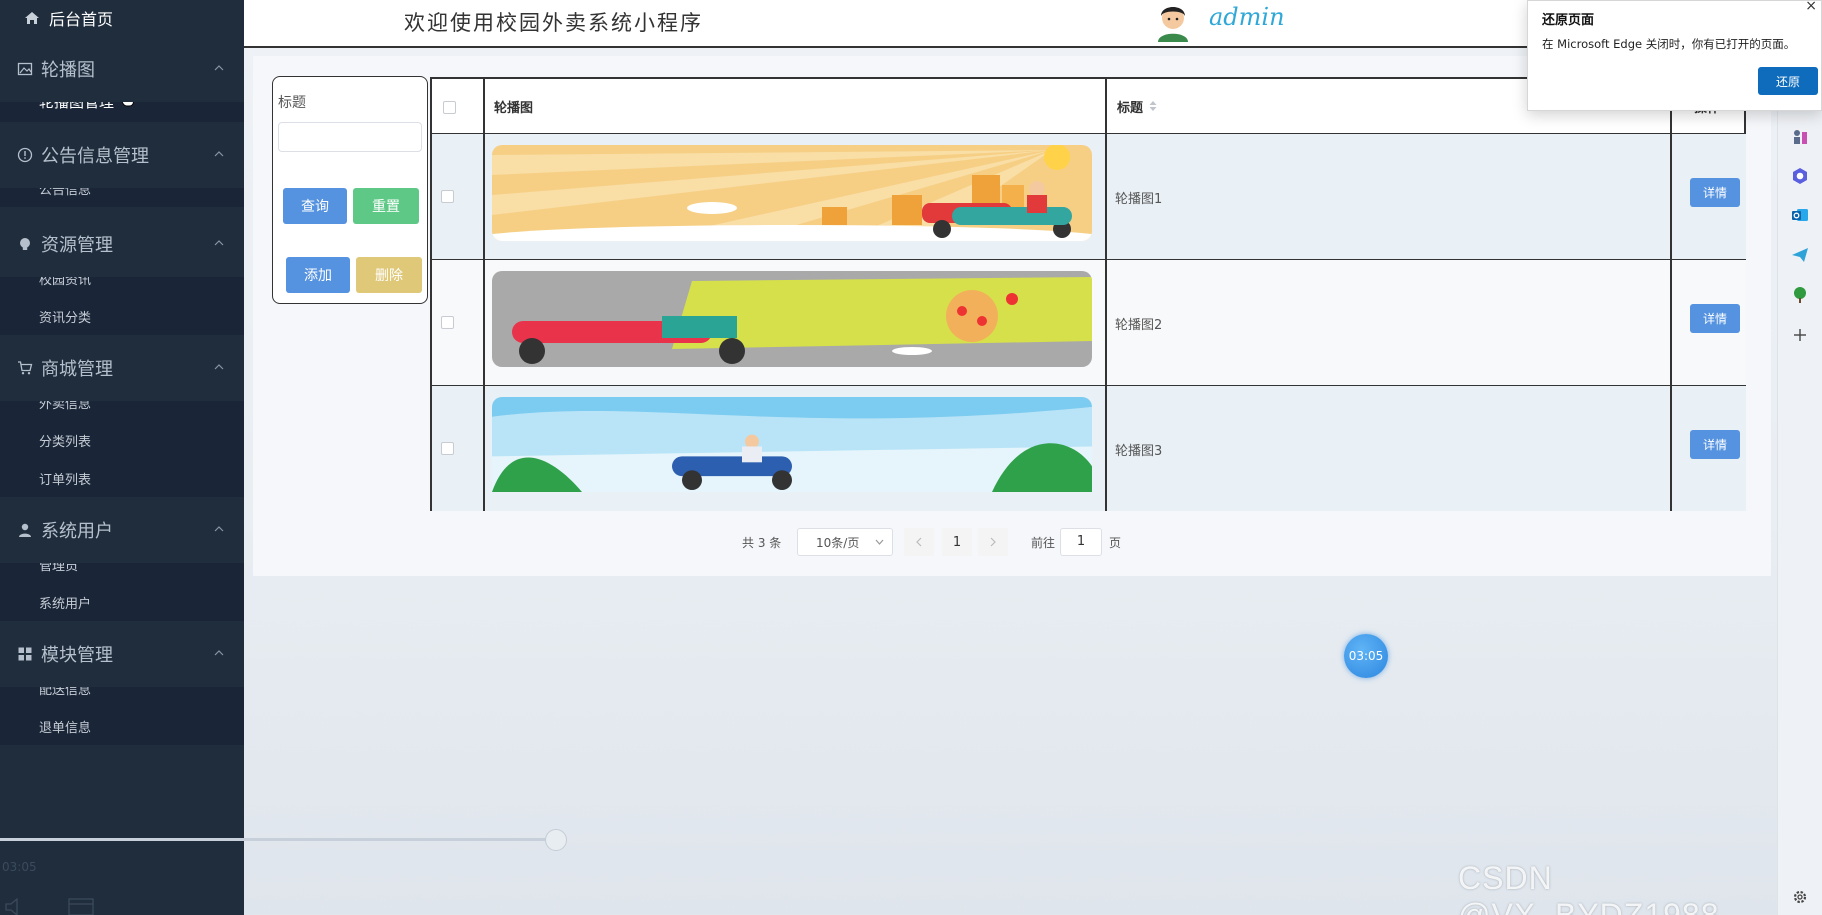  I want to click on close-icon: ×, so click(1811, 7).